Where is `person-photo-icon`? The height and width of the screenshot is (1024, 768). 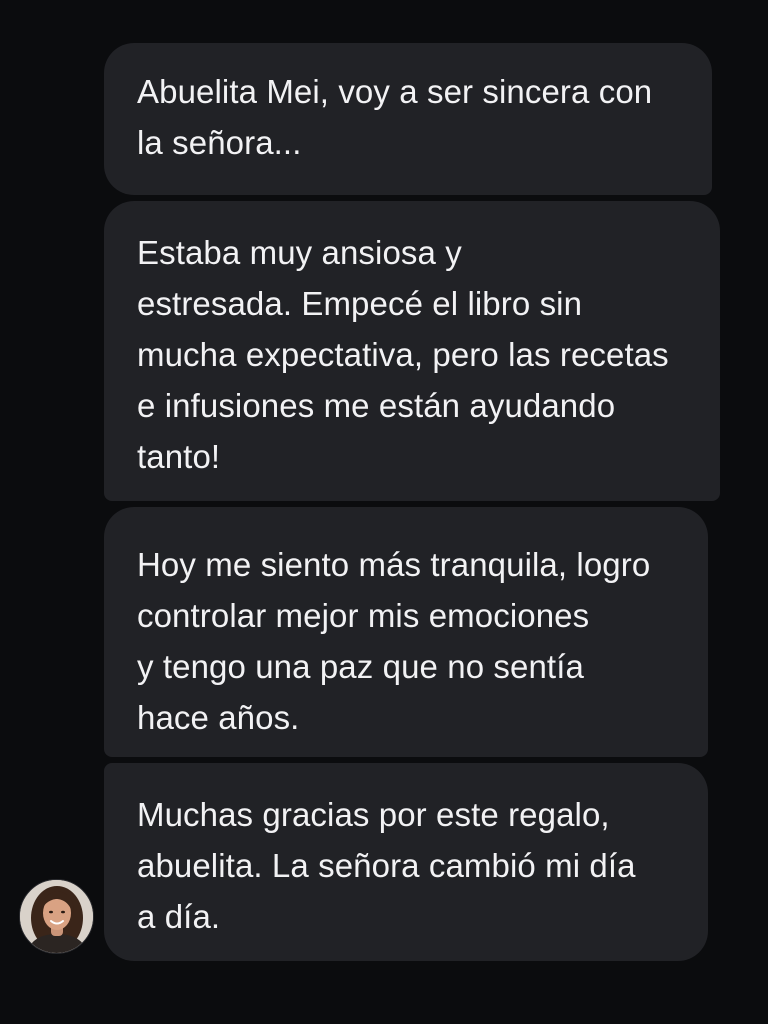
person-photo-icon is located at coordinates (56, 916).